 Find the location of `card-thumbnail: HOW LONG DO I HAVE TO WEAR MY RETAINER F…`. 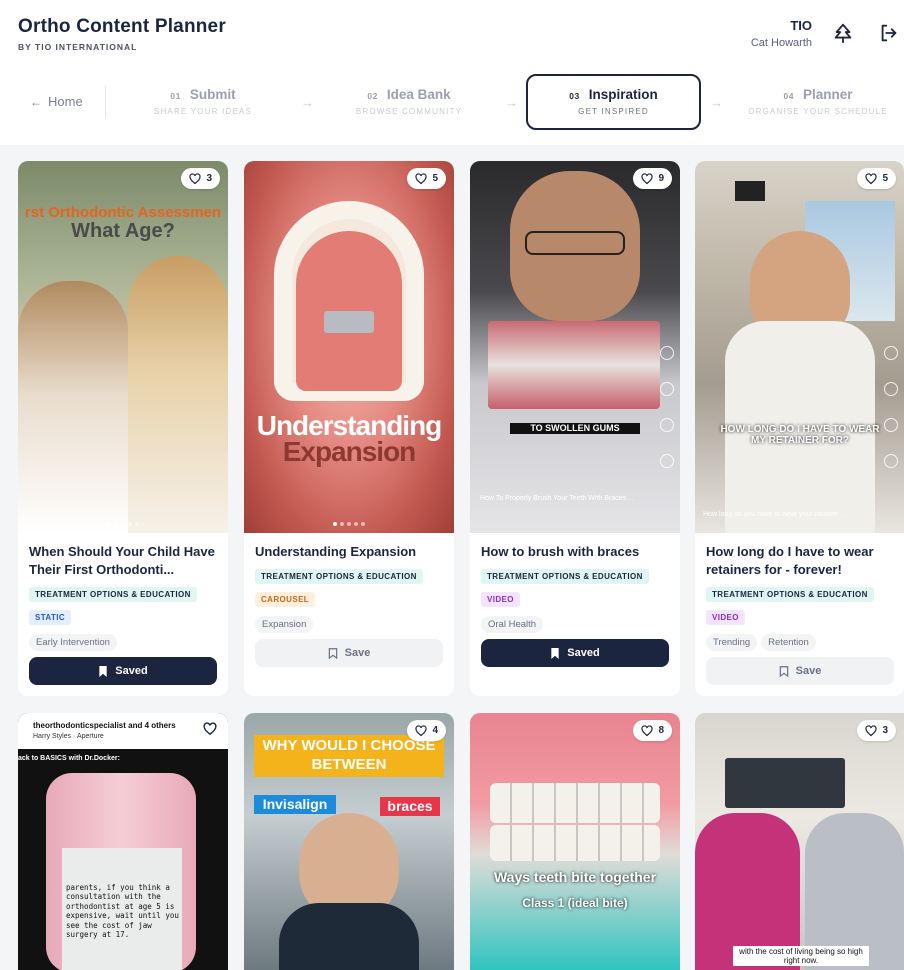

card-thumbnail: HOW LONG DO I HAVE TO WEAR MY RETAINER F… is located at coordinates (799, 347).